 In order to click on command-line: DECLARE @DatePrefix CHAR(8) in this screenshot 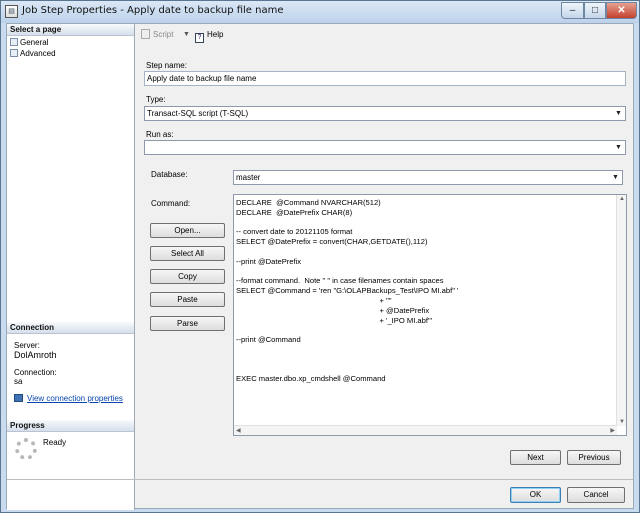, I will do `click(294, 212)`.